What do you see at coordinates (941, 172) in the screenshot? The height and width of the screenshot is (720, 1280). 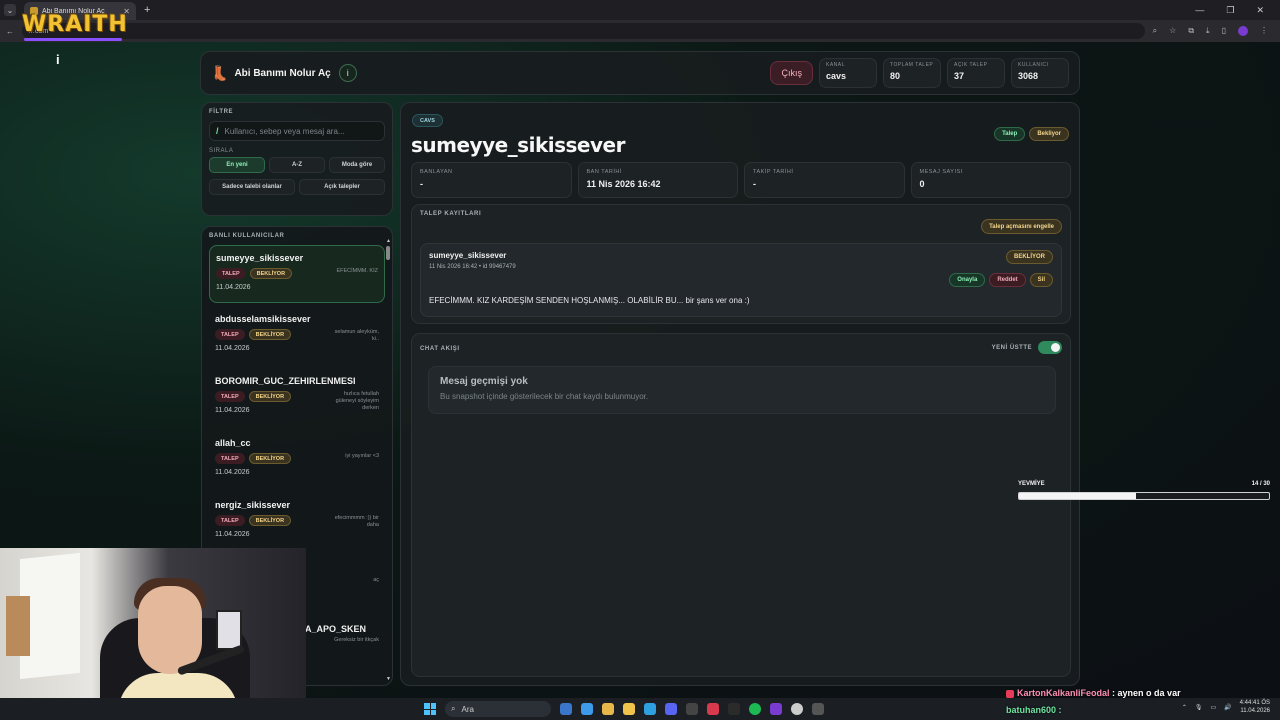 I see `info-label: MESAJ SAYISI` at bounding box center [941, 172].